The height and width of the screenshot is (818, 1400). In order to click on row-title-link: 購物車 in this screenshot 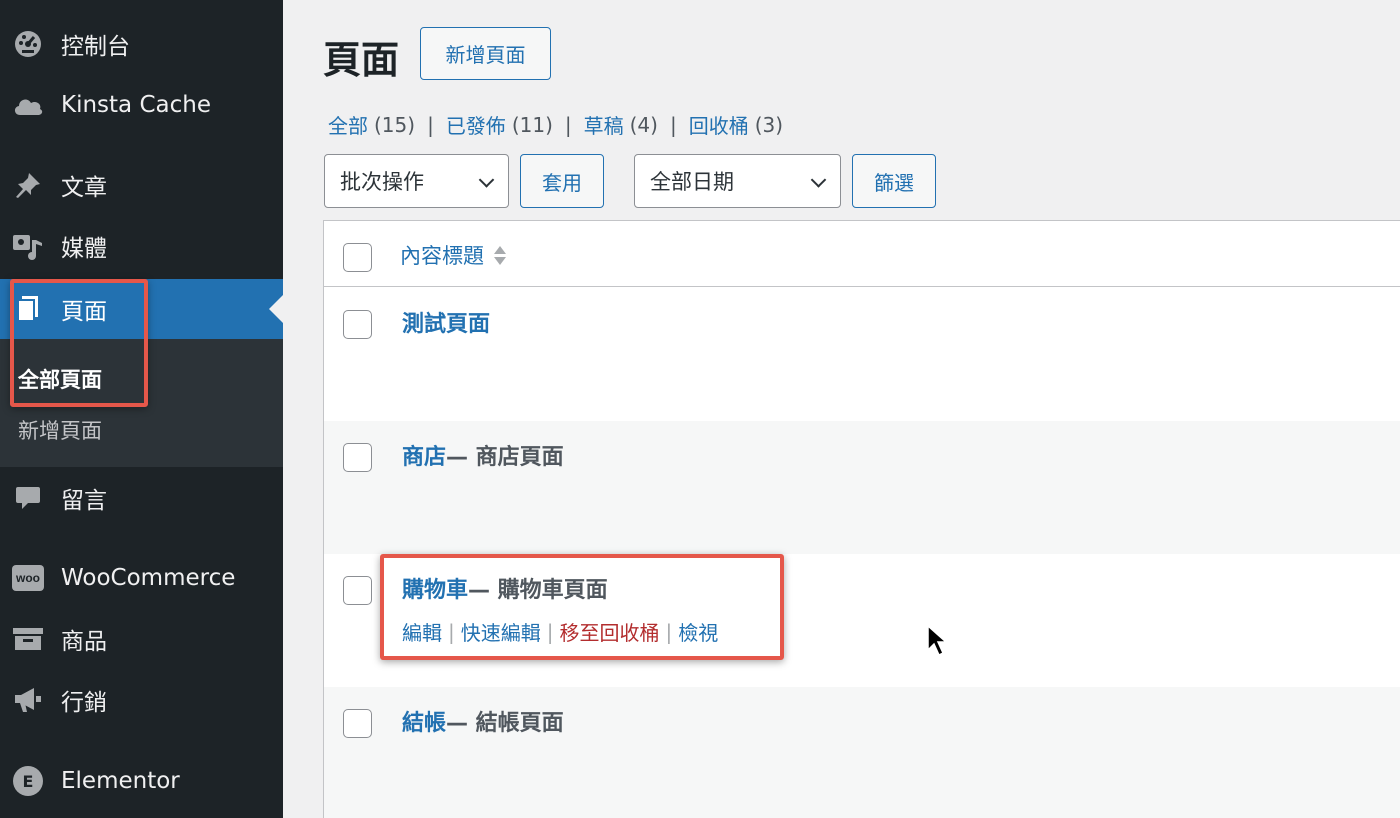, I will do `click(435, 588)`.